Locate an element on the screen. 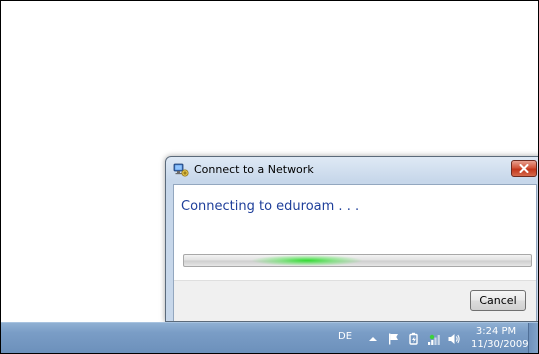  close-icon is located at coordinates (524, 168).